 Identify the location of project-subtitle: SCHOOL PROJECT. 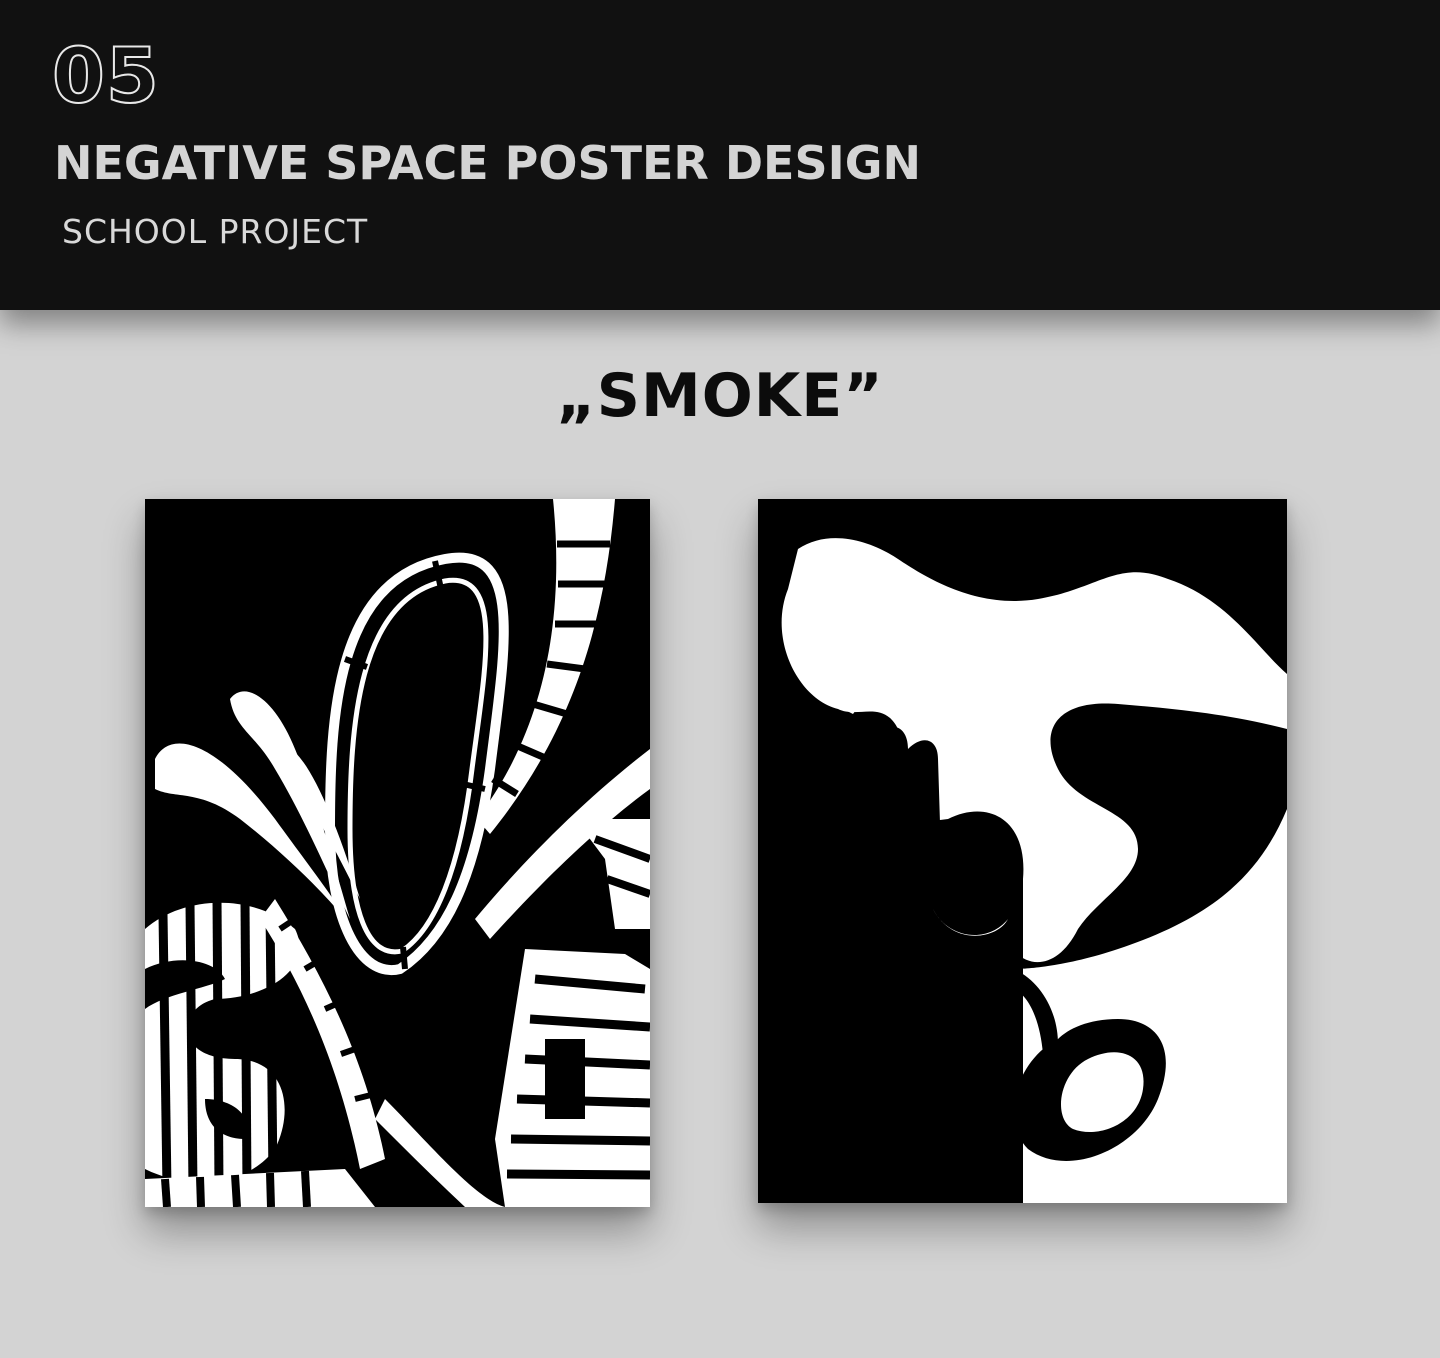
(215, 231).